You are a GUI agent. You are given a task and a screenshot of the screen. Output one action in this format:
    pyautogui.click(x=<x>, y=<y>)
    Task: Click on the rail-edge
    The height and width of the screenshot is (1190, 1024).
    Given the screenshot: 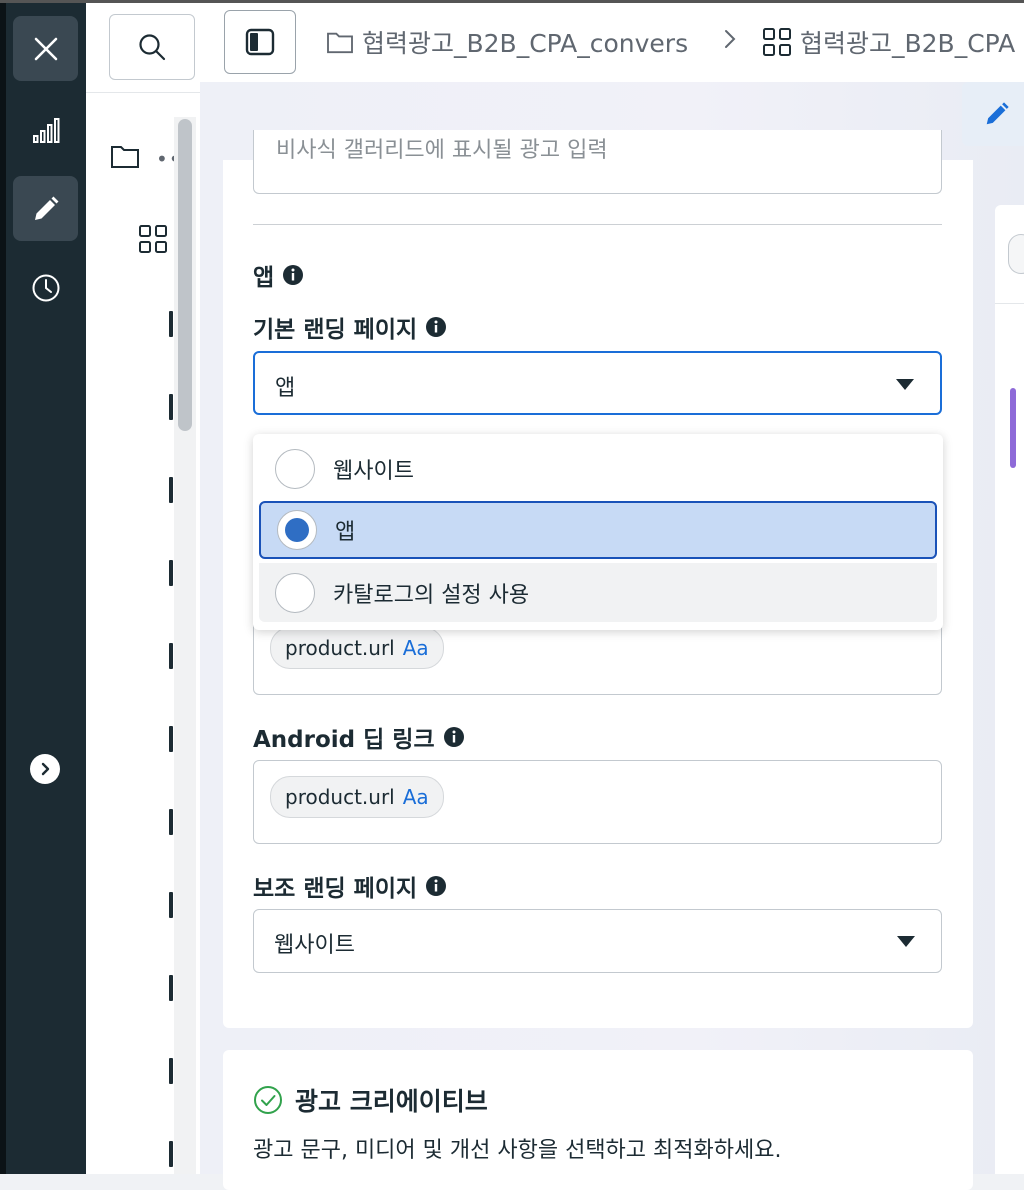 What is the action you would take?
    pyautogui.click(x=3, y=587)
    